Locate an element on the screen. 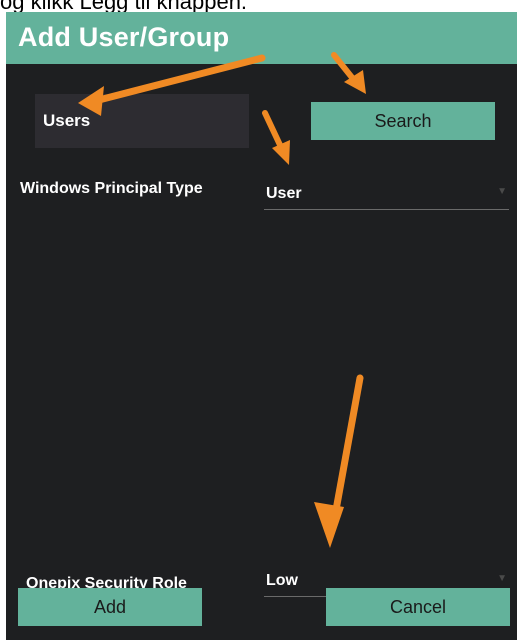 The image size is (517, 640). security-role-value: Low is located at coordinates (282, 580).